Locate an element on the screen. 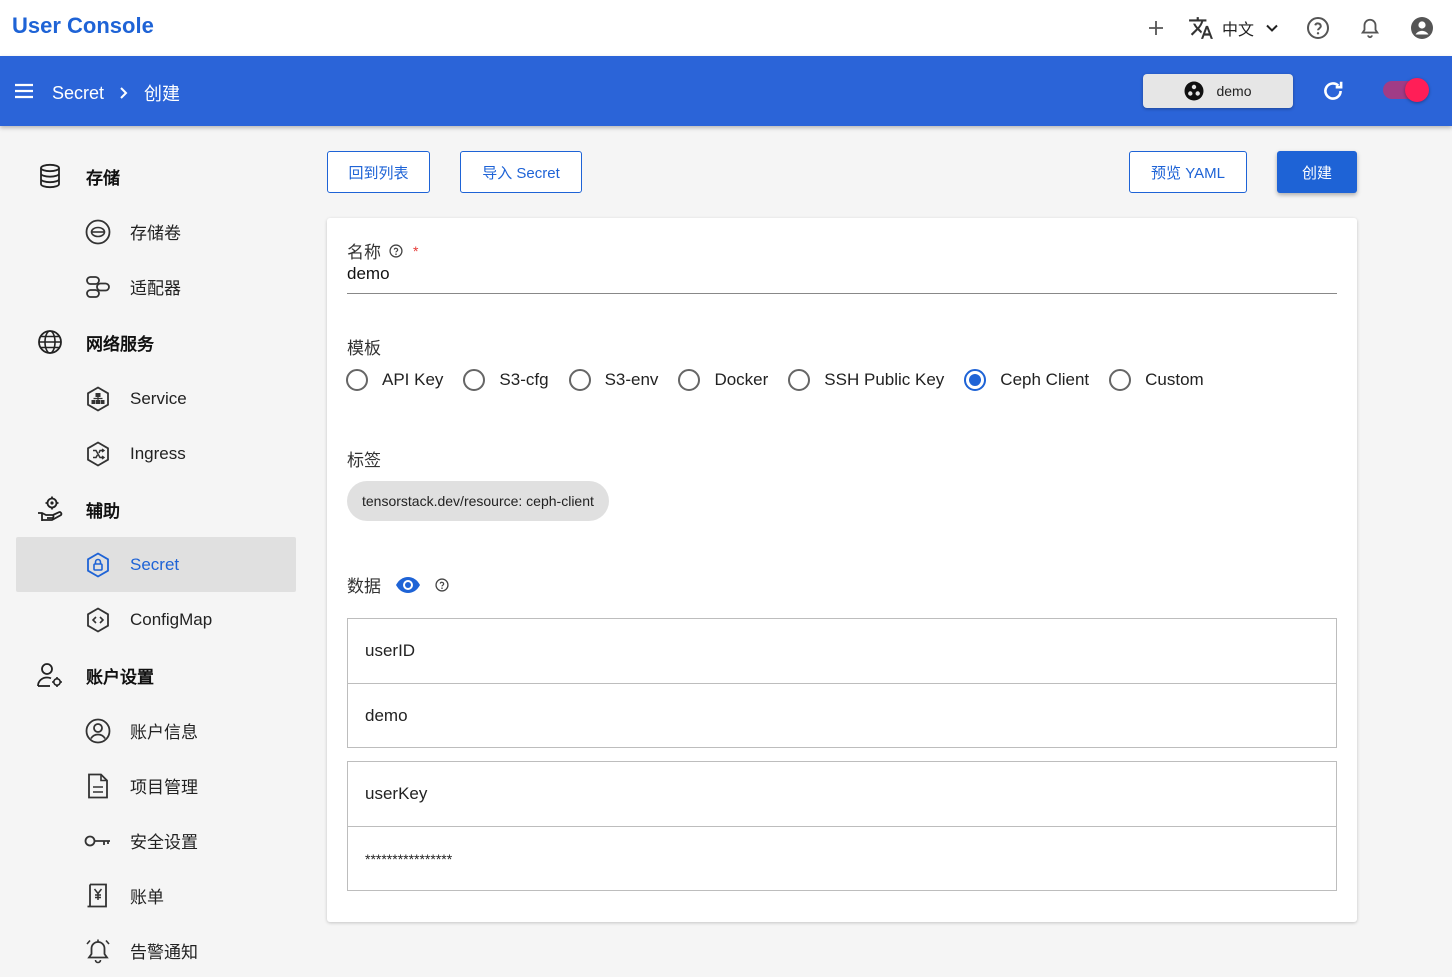  top-bar: User Console 中文 is located at coordinates (726, 28).